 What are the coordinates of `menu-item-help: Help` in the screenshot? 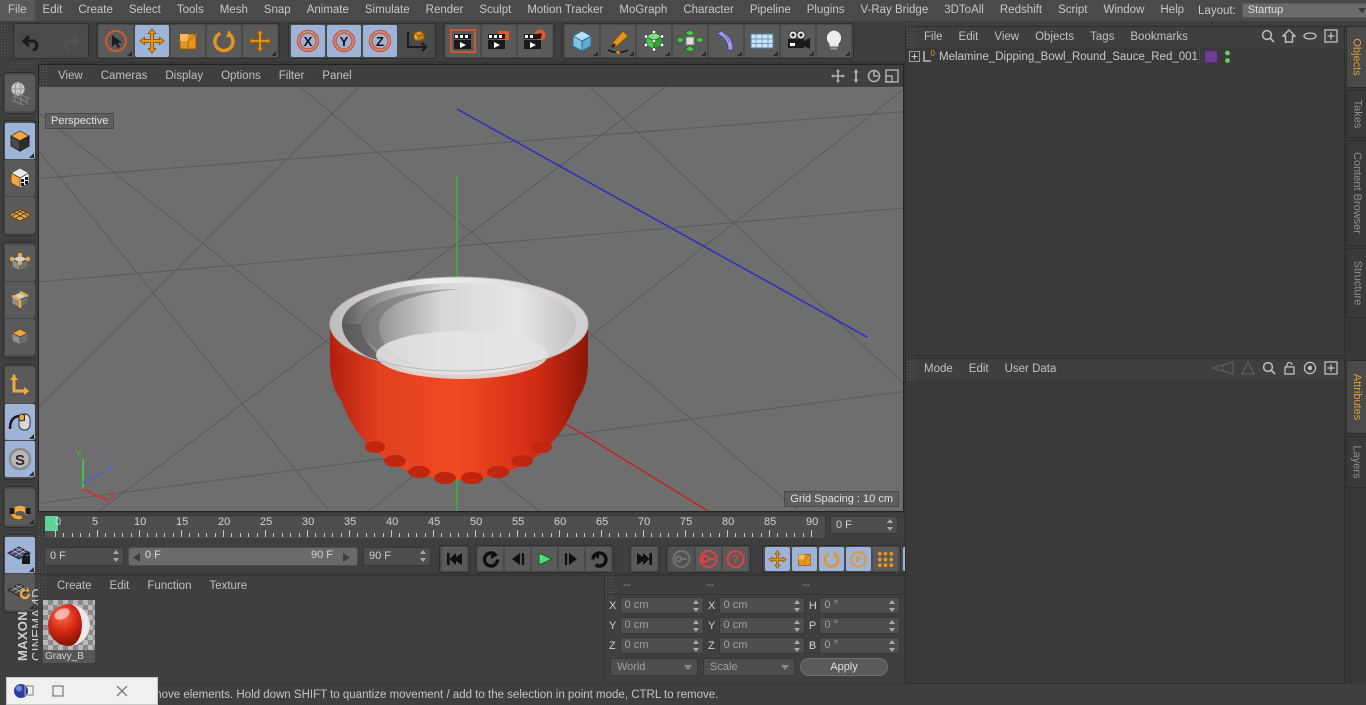 It's located at (1172, 10).